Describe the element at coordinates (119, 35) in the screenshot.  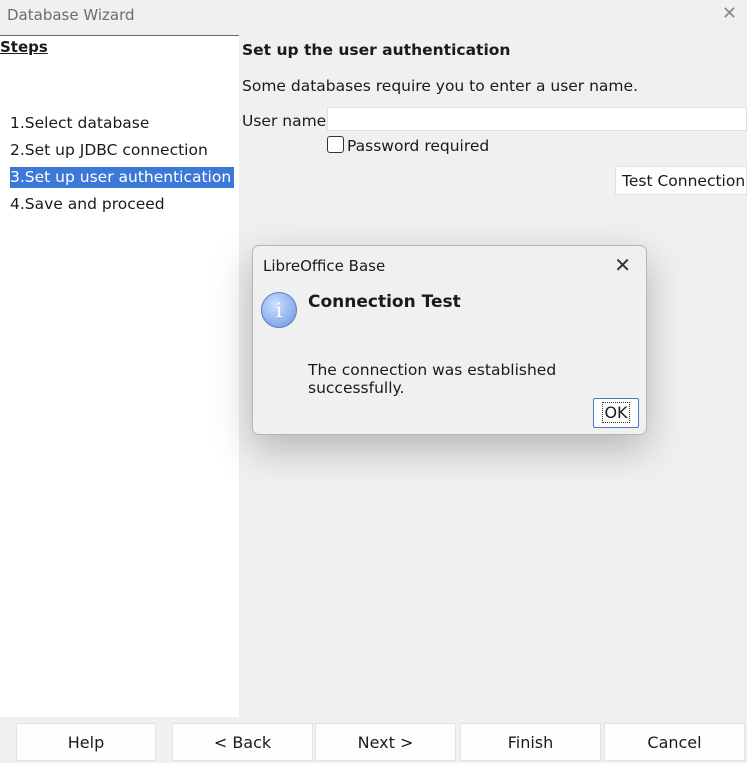
I see `steps-divider` at that location.